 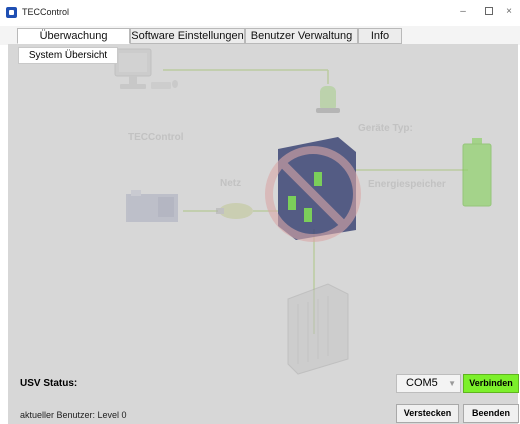 What do you see at coordinates (427, 413) in the screenshot?
I see `hide-button: Verstecken` at bounding box center [427, 413].